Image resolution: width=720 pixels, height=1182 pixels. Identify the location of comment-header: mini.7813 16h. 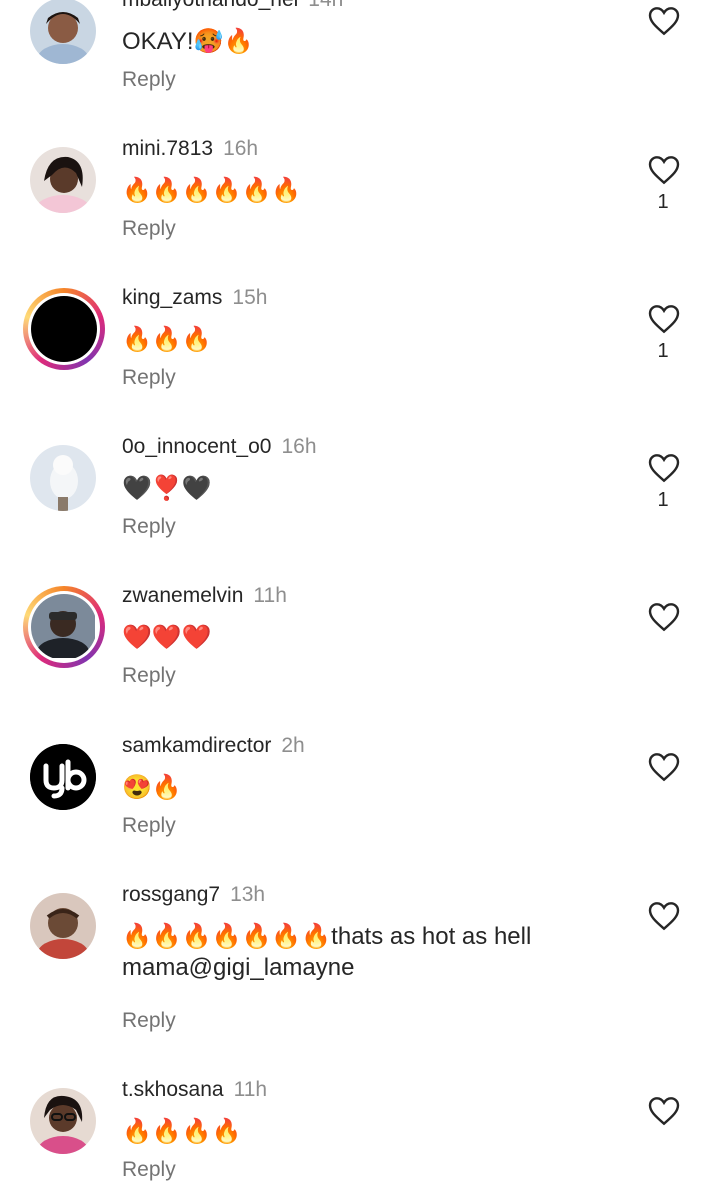
(190, 149).